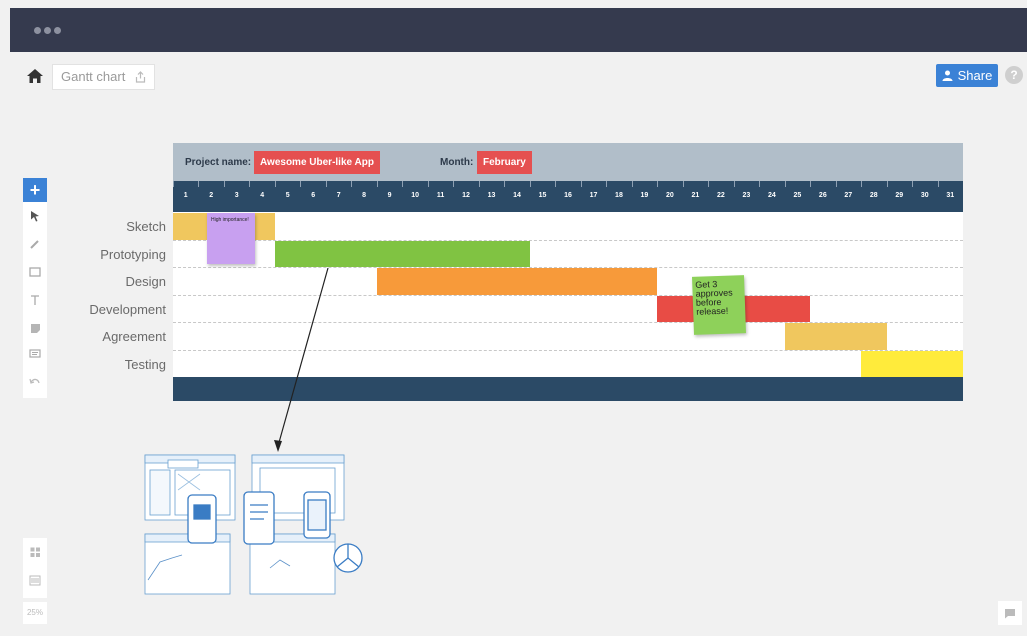 Image resolution: width=1027 pixels, height=636 pixels. Describe the element at coordinates (35, 382) in the screenshot. I see `undo-icon` at that location.